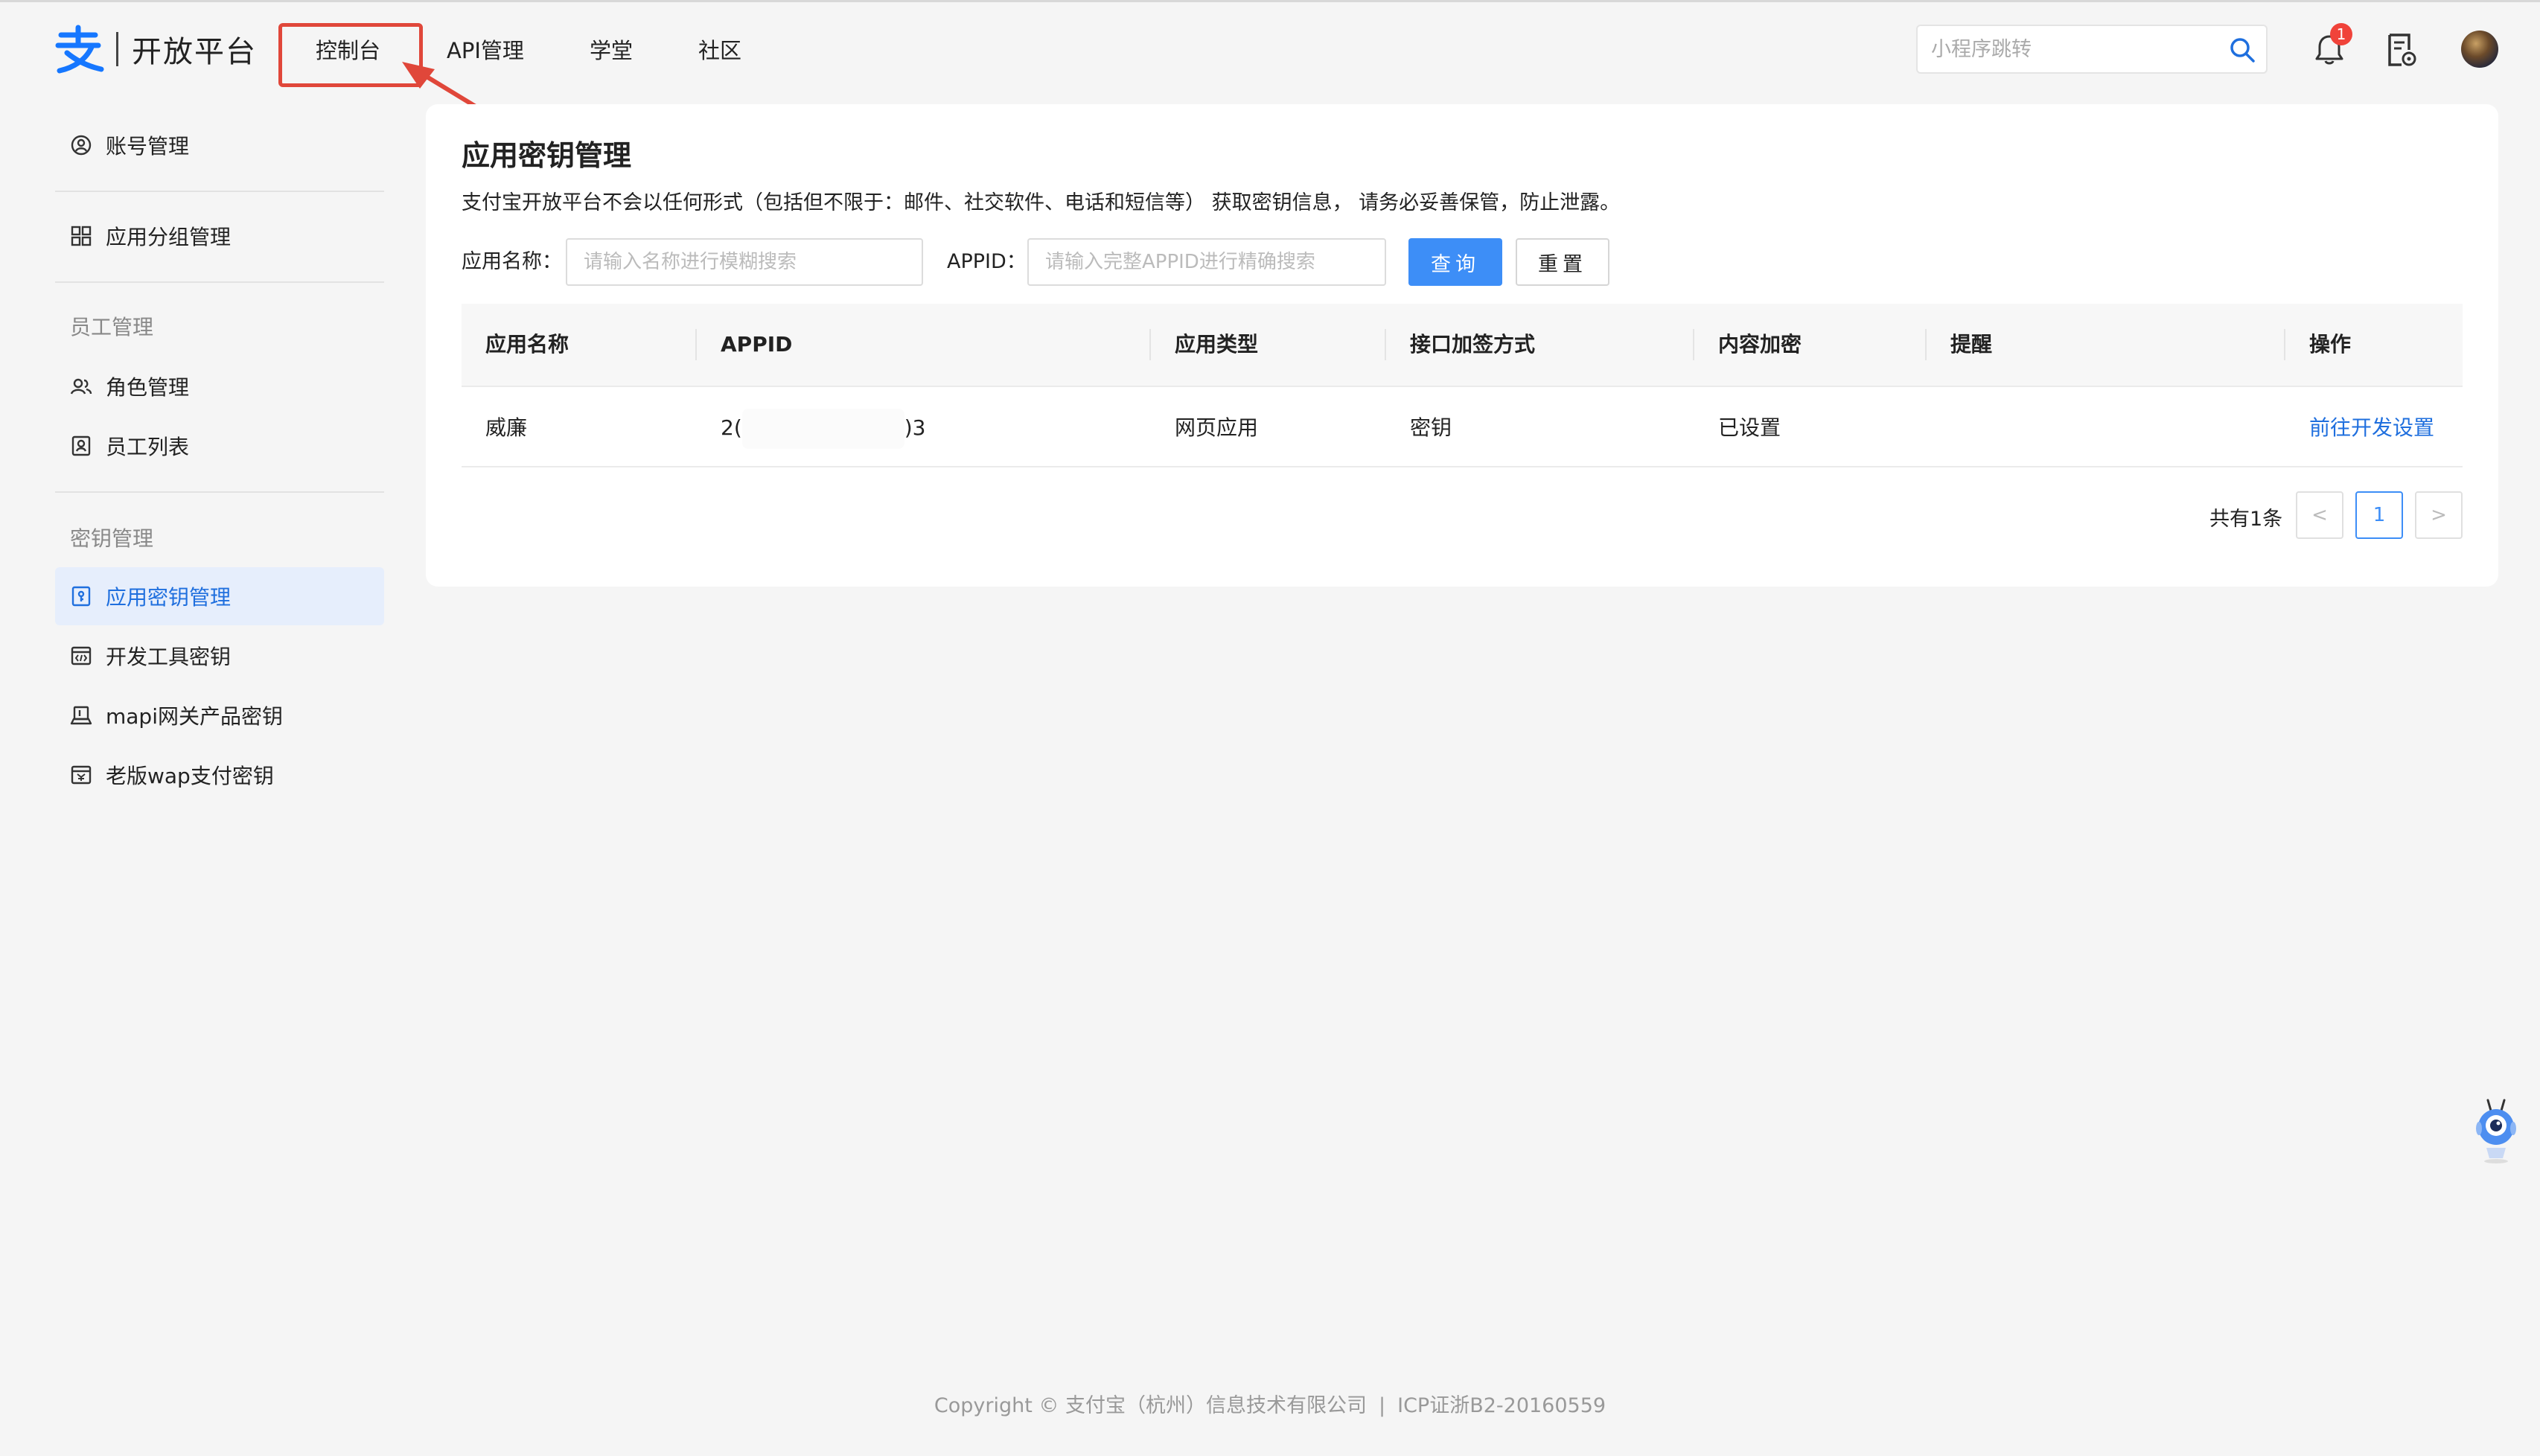 The height and width of the screenshot is (1456, 2540). I want to click on logo-divider, so click(117, 49).